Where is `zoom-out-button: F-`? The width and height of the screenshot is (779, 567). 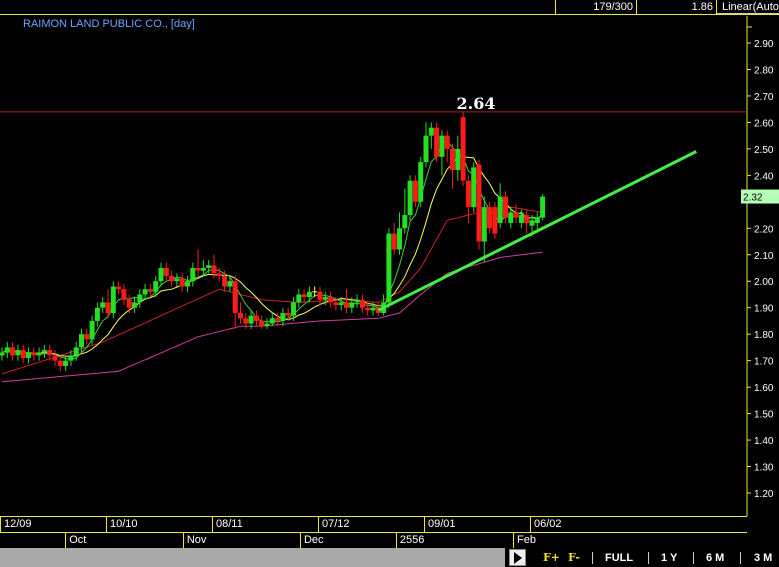 zoom-out-button: F- is located at coordinates (574, 558).